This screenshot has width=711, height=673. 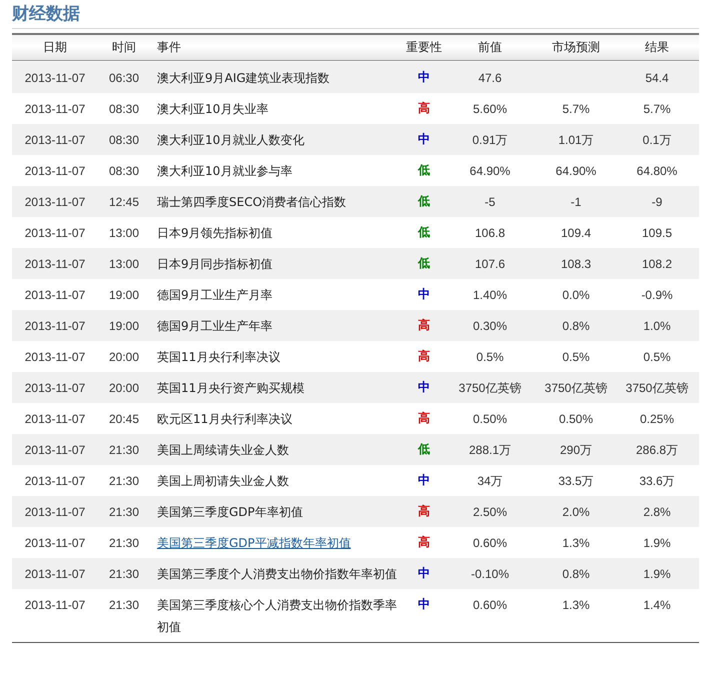 I want to click on forecast-value: 109.4, so click(x=576, y=233).